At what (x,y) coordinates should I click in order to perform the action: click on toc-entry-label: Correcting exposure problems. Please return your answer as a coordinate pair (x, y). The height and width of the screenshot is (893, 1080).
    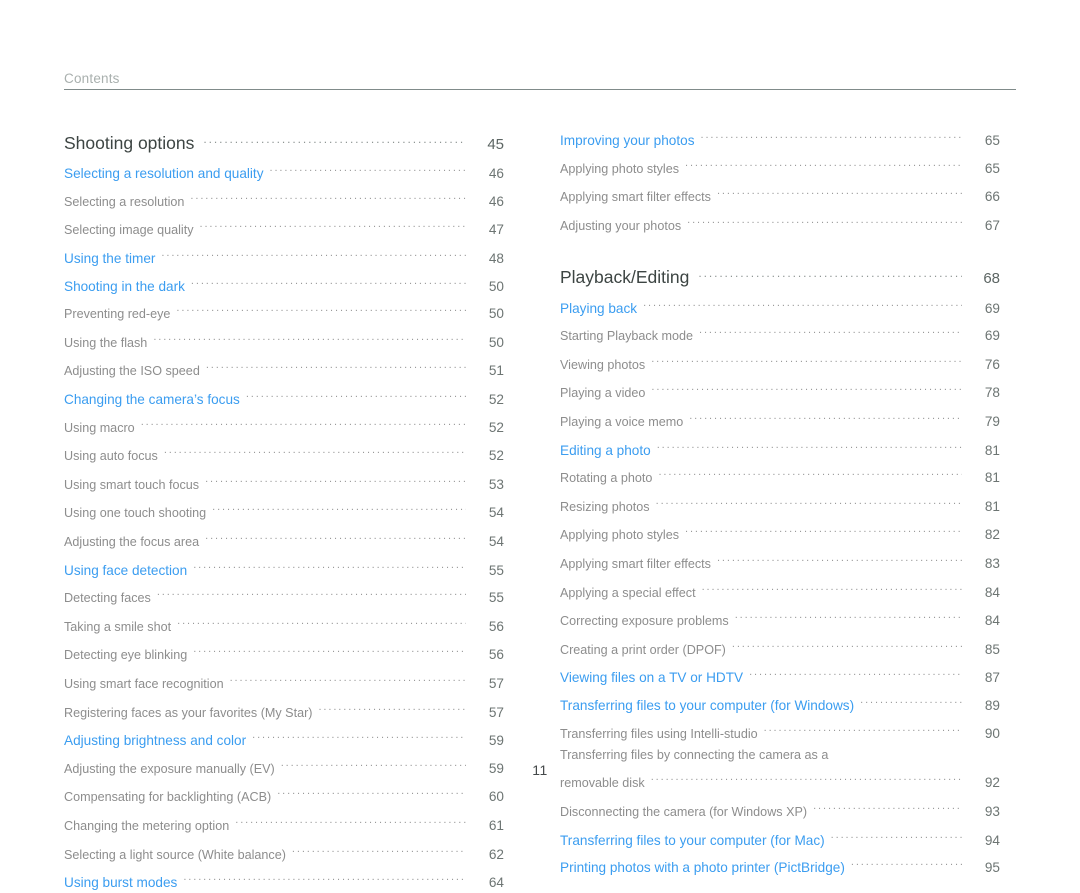
    Looking at the image, I should click on (644, 621).